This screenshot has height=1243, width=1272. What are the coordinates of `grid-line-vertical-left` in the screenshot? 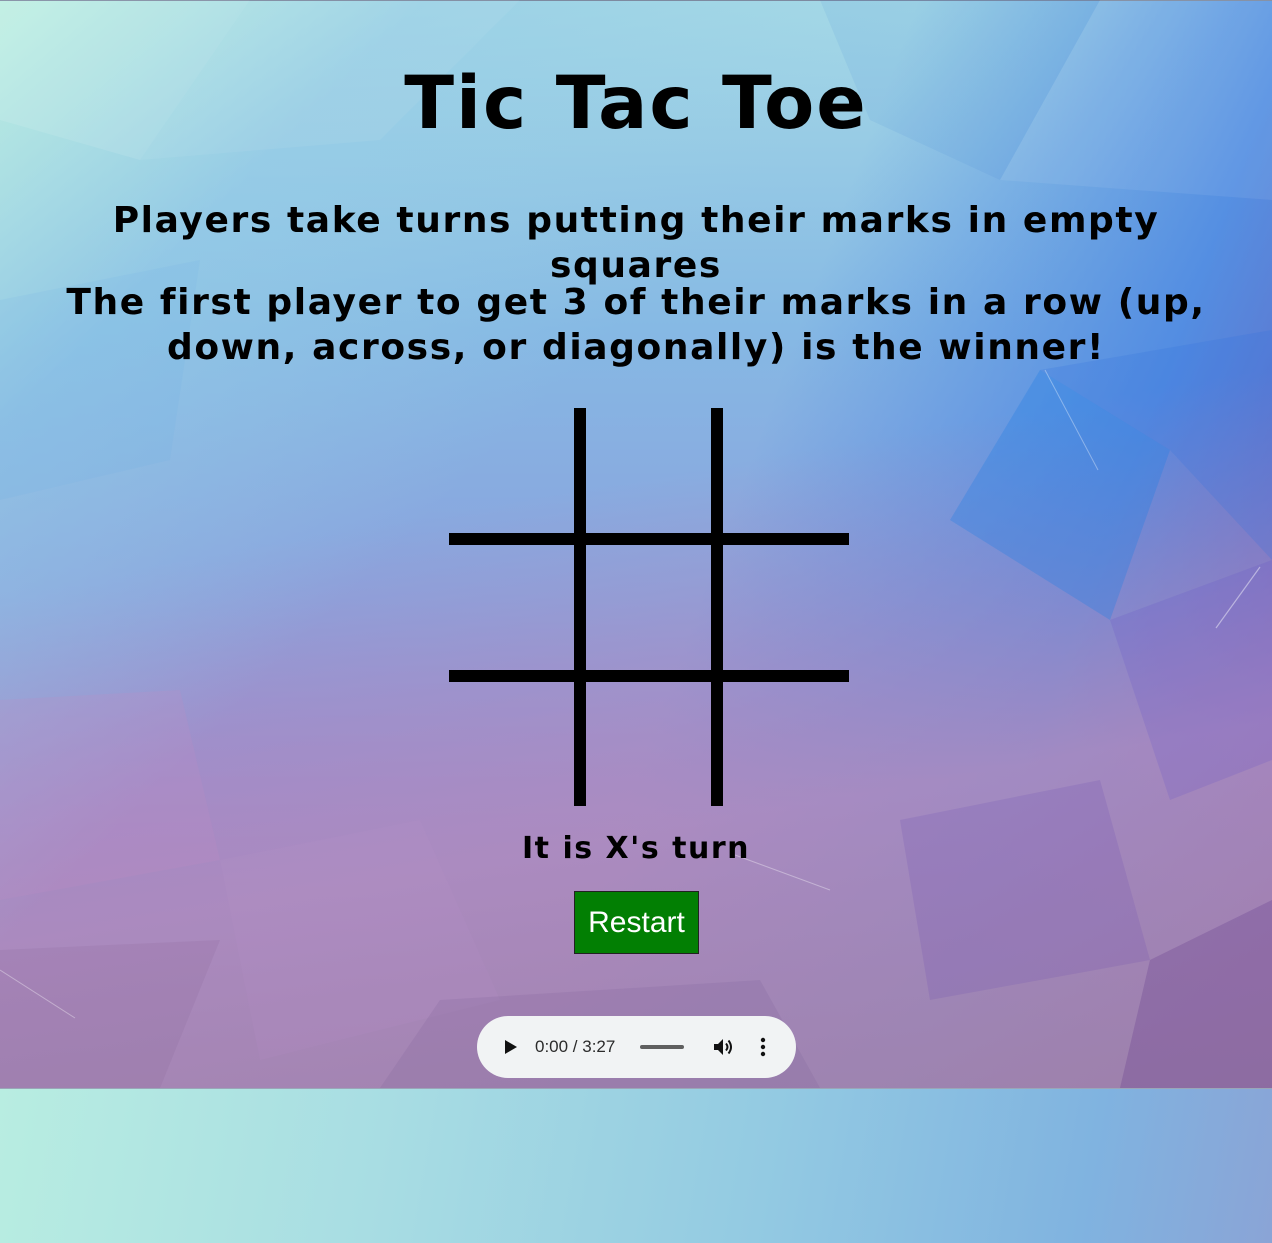 It's located at (580, 607).